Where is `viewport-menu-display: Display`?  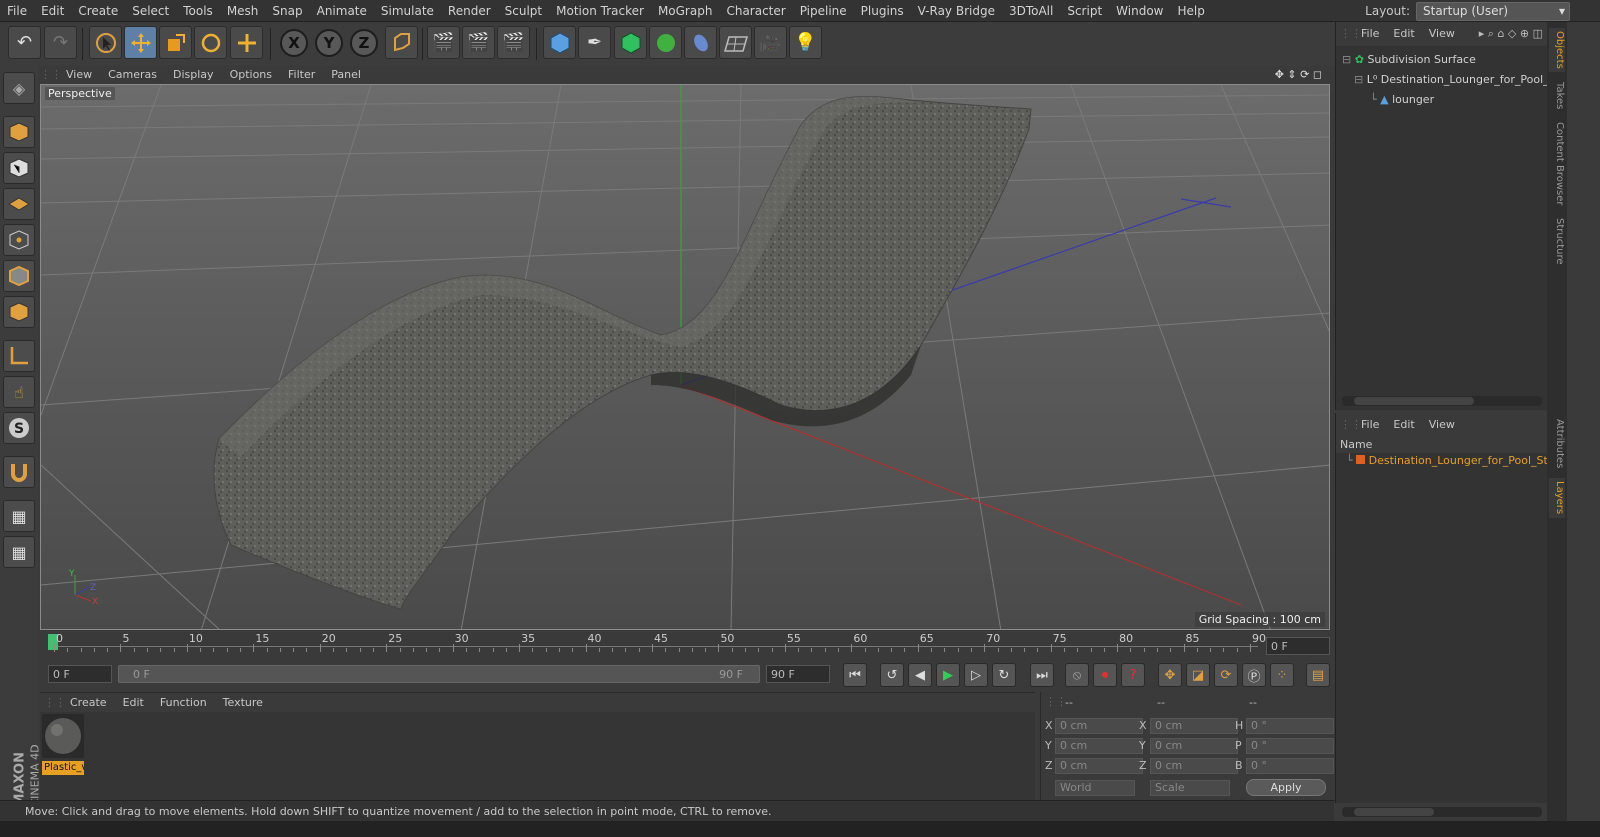 viewport-menu-display: Display is located at coordinates (193, 75).